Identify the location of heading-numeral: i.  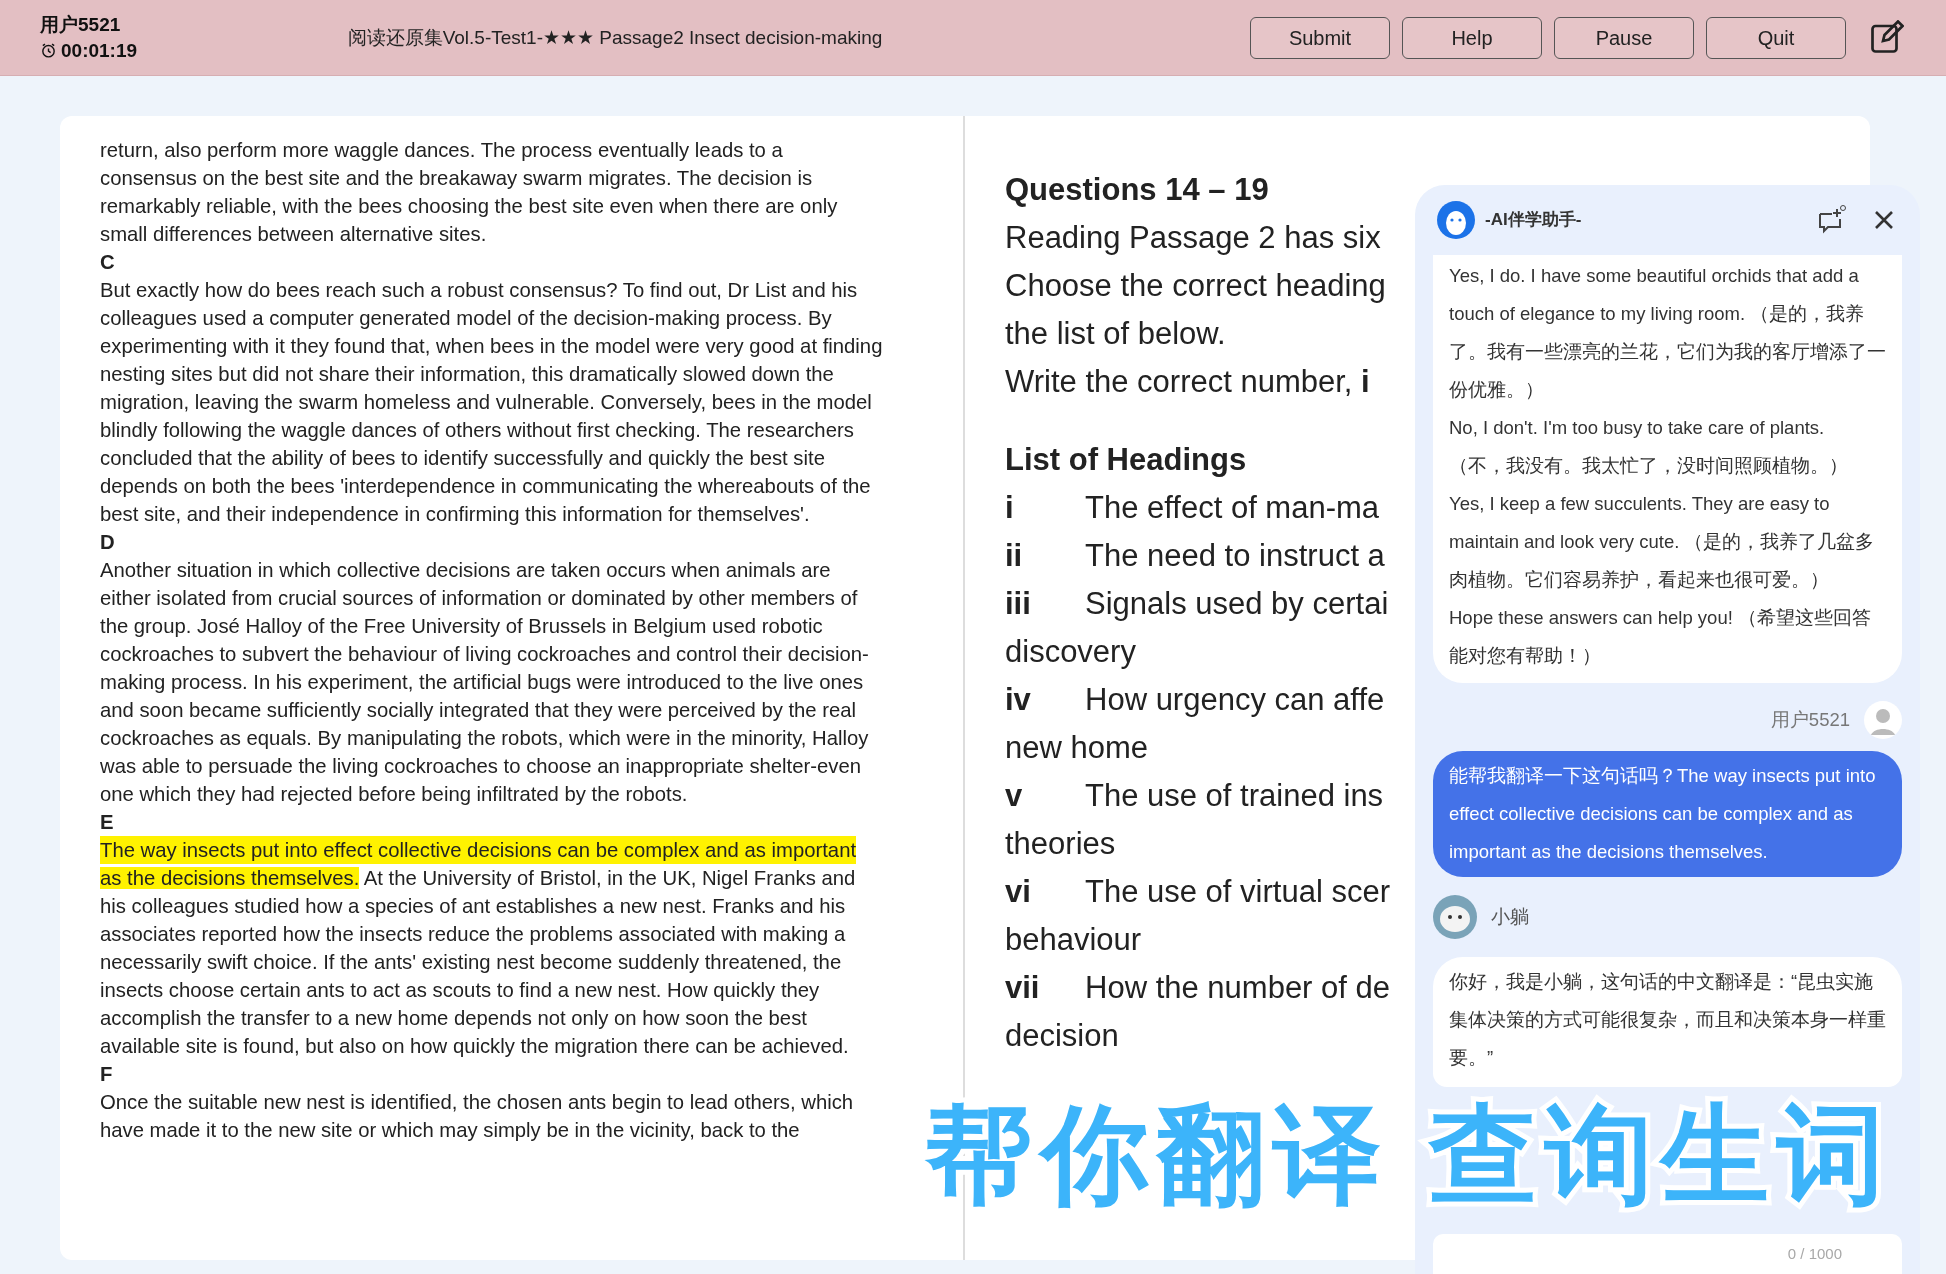
(1010, 508).